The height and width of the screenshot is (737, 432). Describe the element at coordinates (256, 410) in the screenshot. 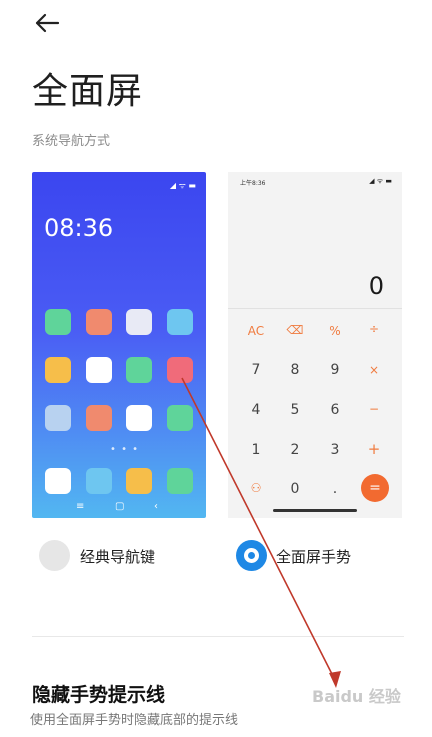

I see `calc-key-4: 4` at that location.